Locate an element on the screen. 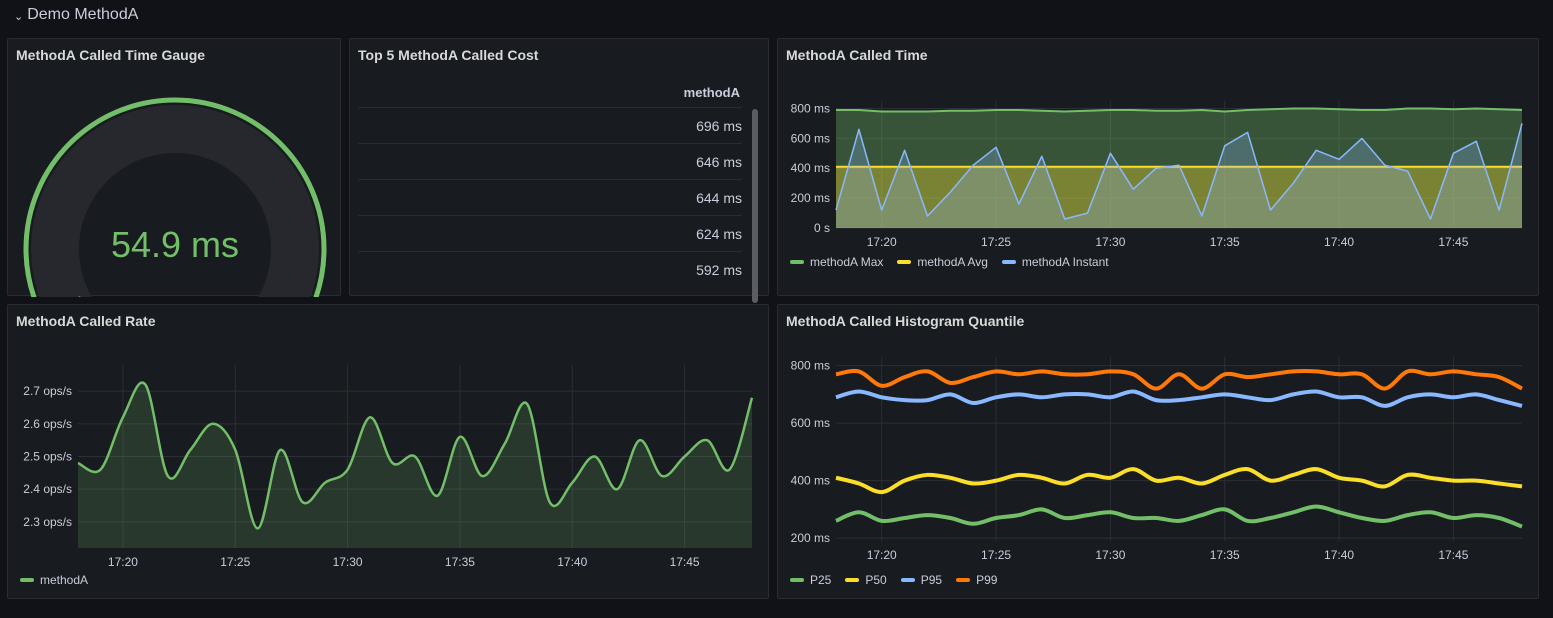 The width and height of the screenshot is (1553, 618). table-cell: 644 ms is located at coordinates (719, 198).